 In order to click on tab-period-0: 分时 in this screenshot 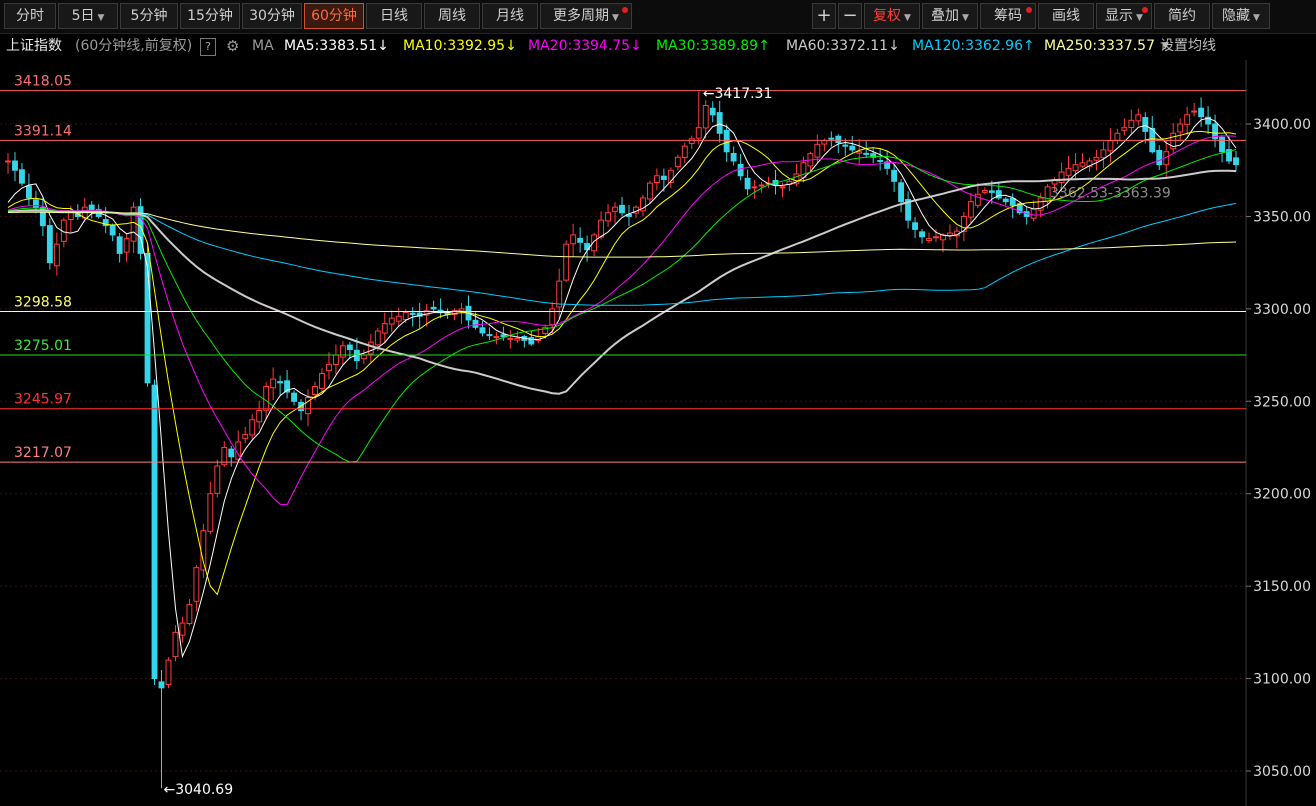, I will do `click(30, 16)`.